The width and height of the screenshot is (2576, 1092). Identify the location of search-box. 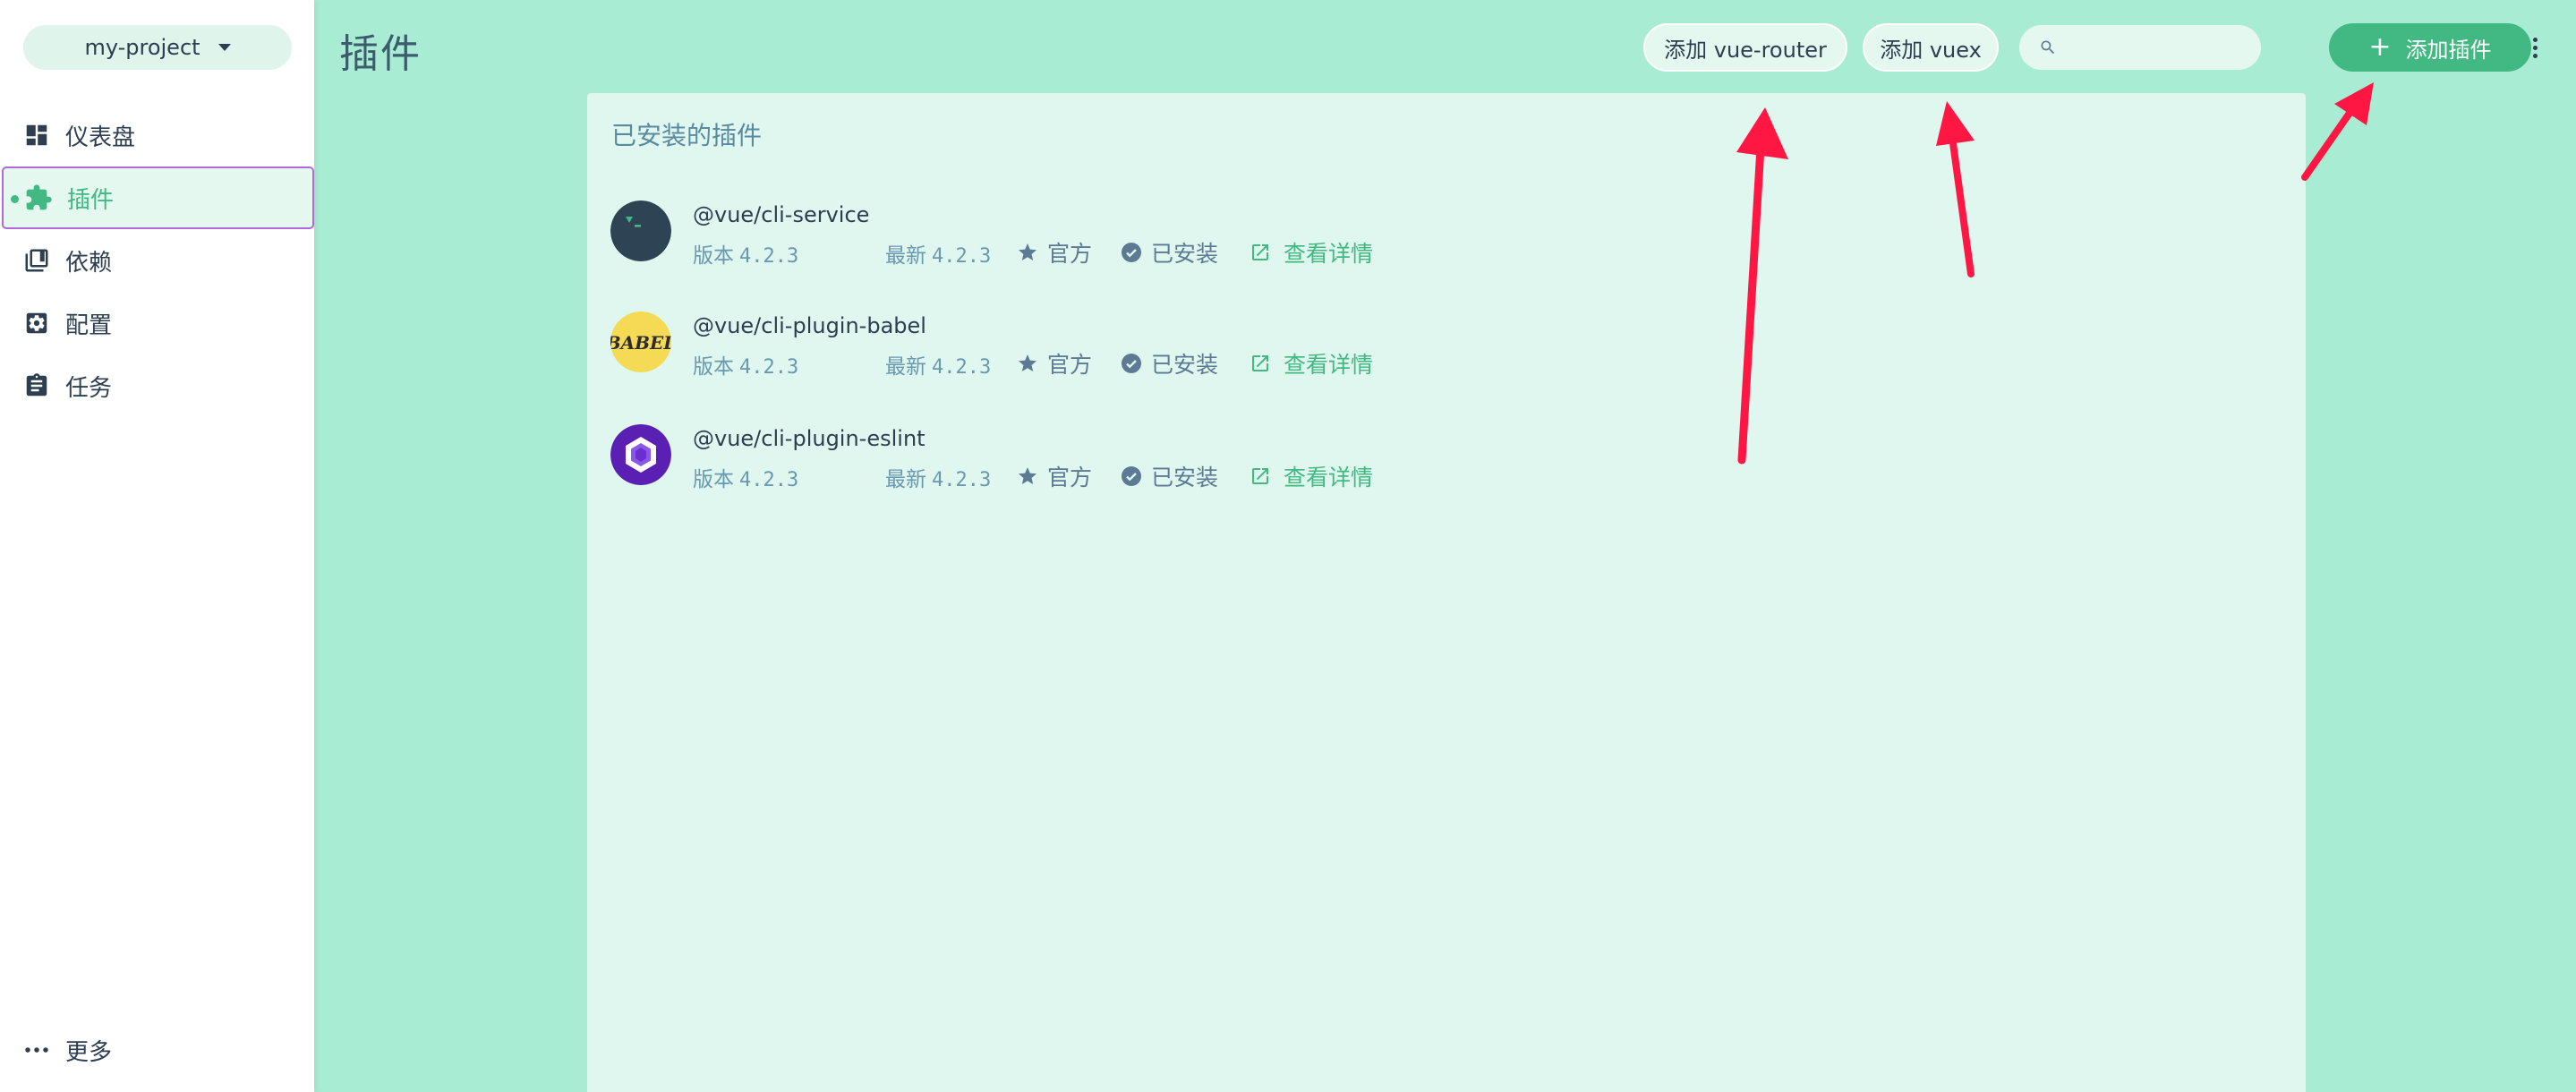
(2140, 47).